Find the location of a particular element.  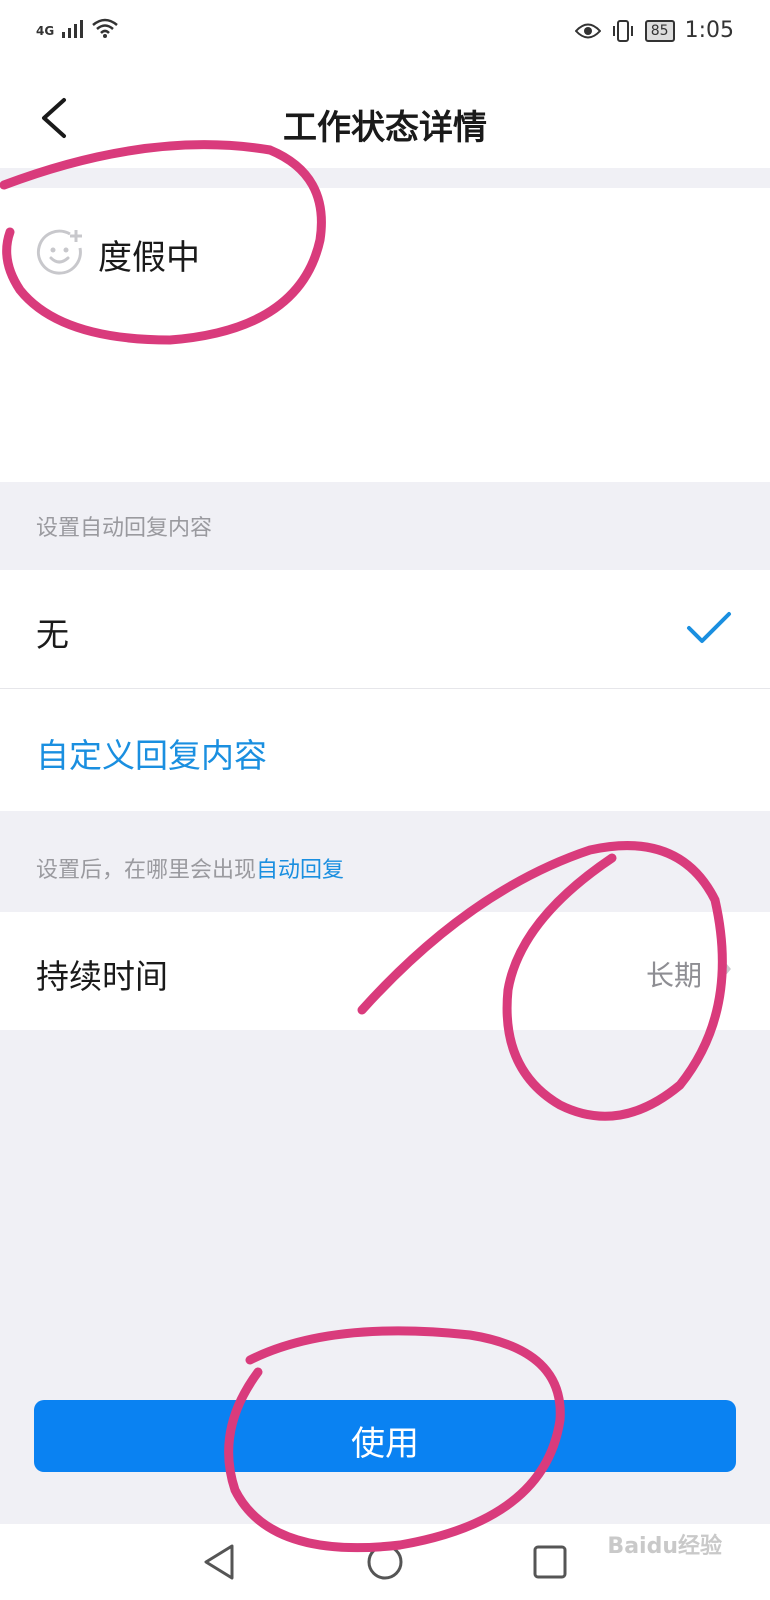

custom-reply-label: 自定义回复内容 is located at coordinates (151, 755).